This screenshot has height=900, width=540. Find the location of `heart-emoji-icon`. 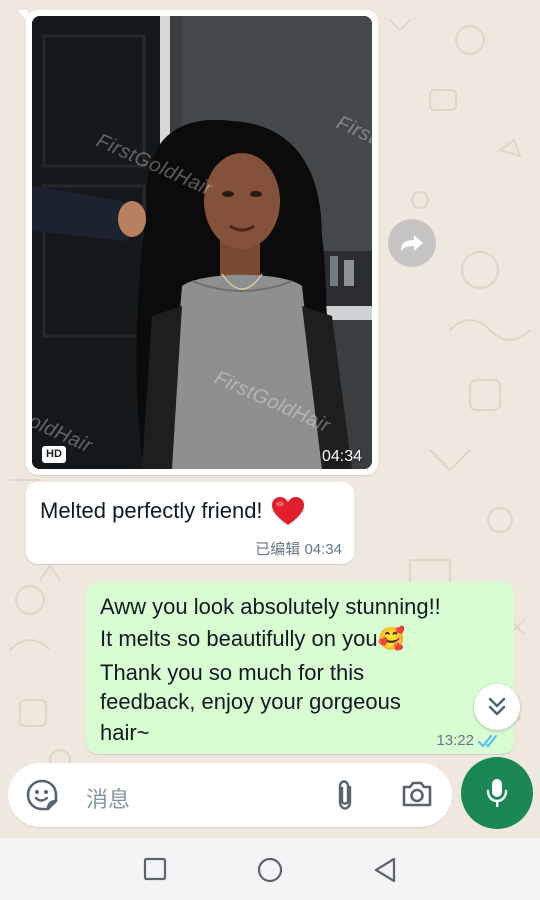

heart-emoji-icon is located at coordinates (287, 511).